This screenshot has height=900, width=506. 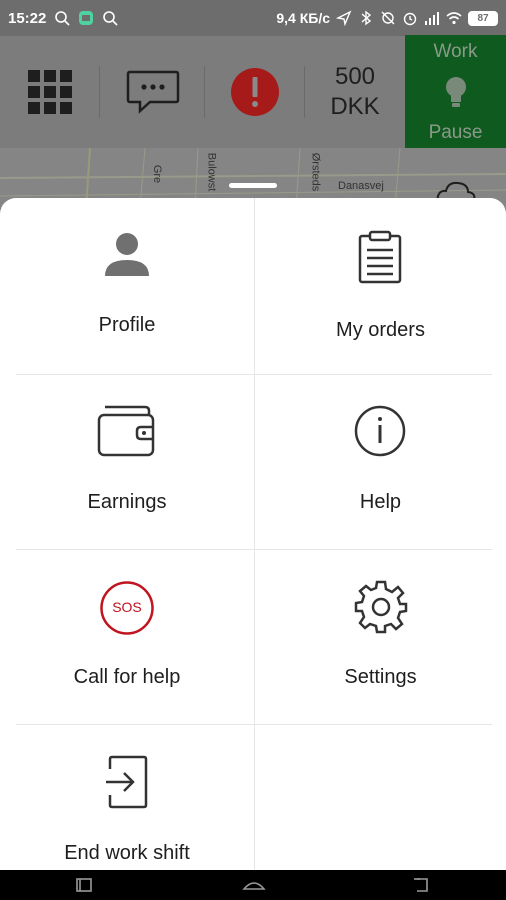 What do you see at coordinates (84, 885) in the screenshot?
I see `recent-apps-icon` at bounding box center [84, 885].